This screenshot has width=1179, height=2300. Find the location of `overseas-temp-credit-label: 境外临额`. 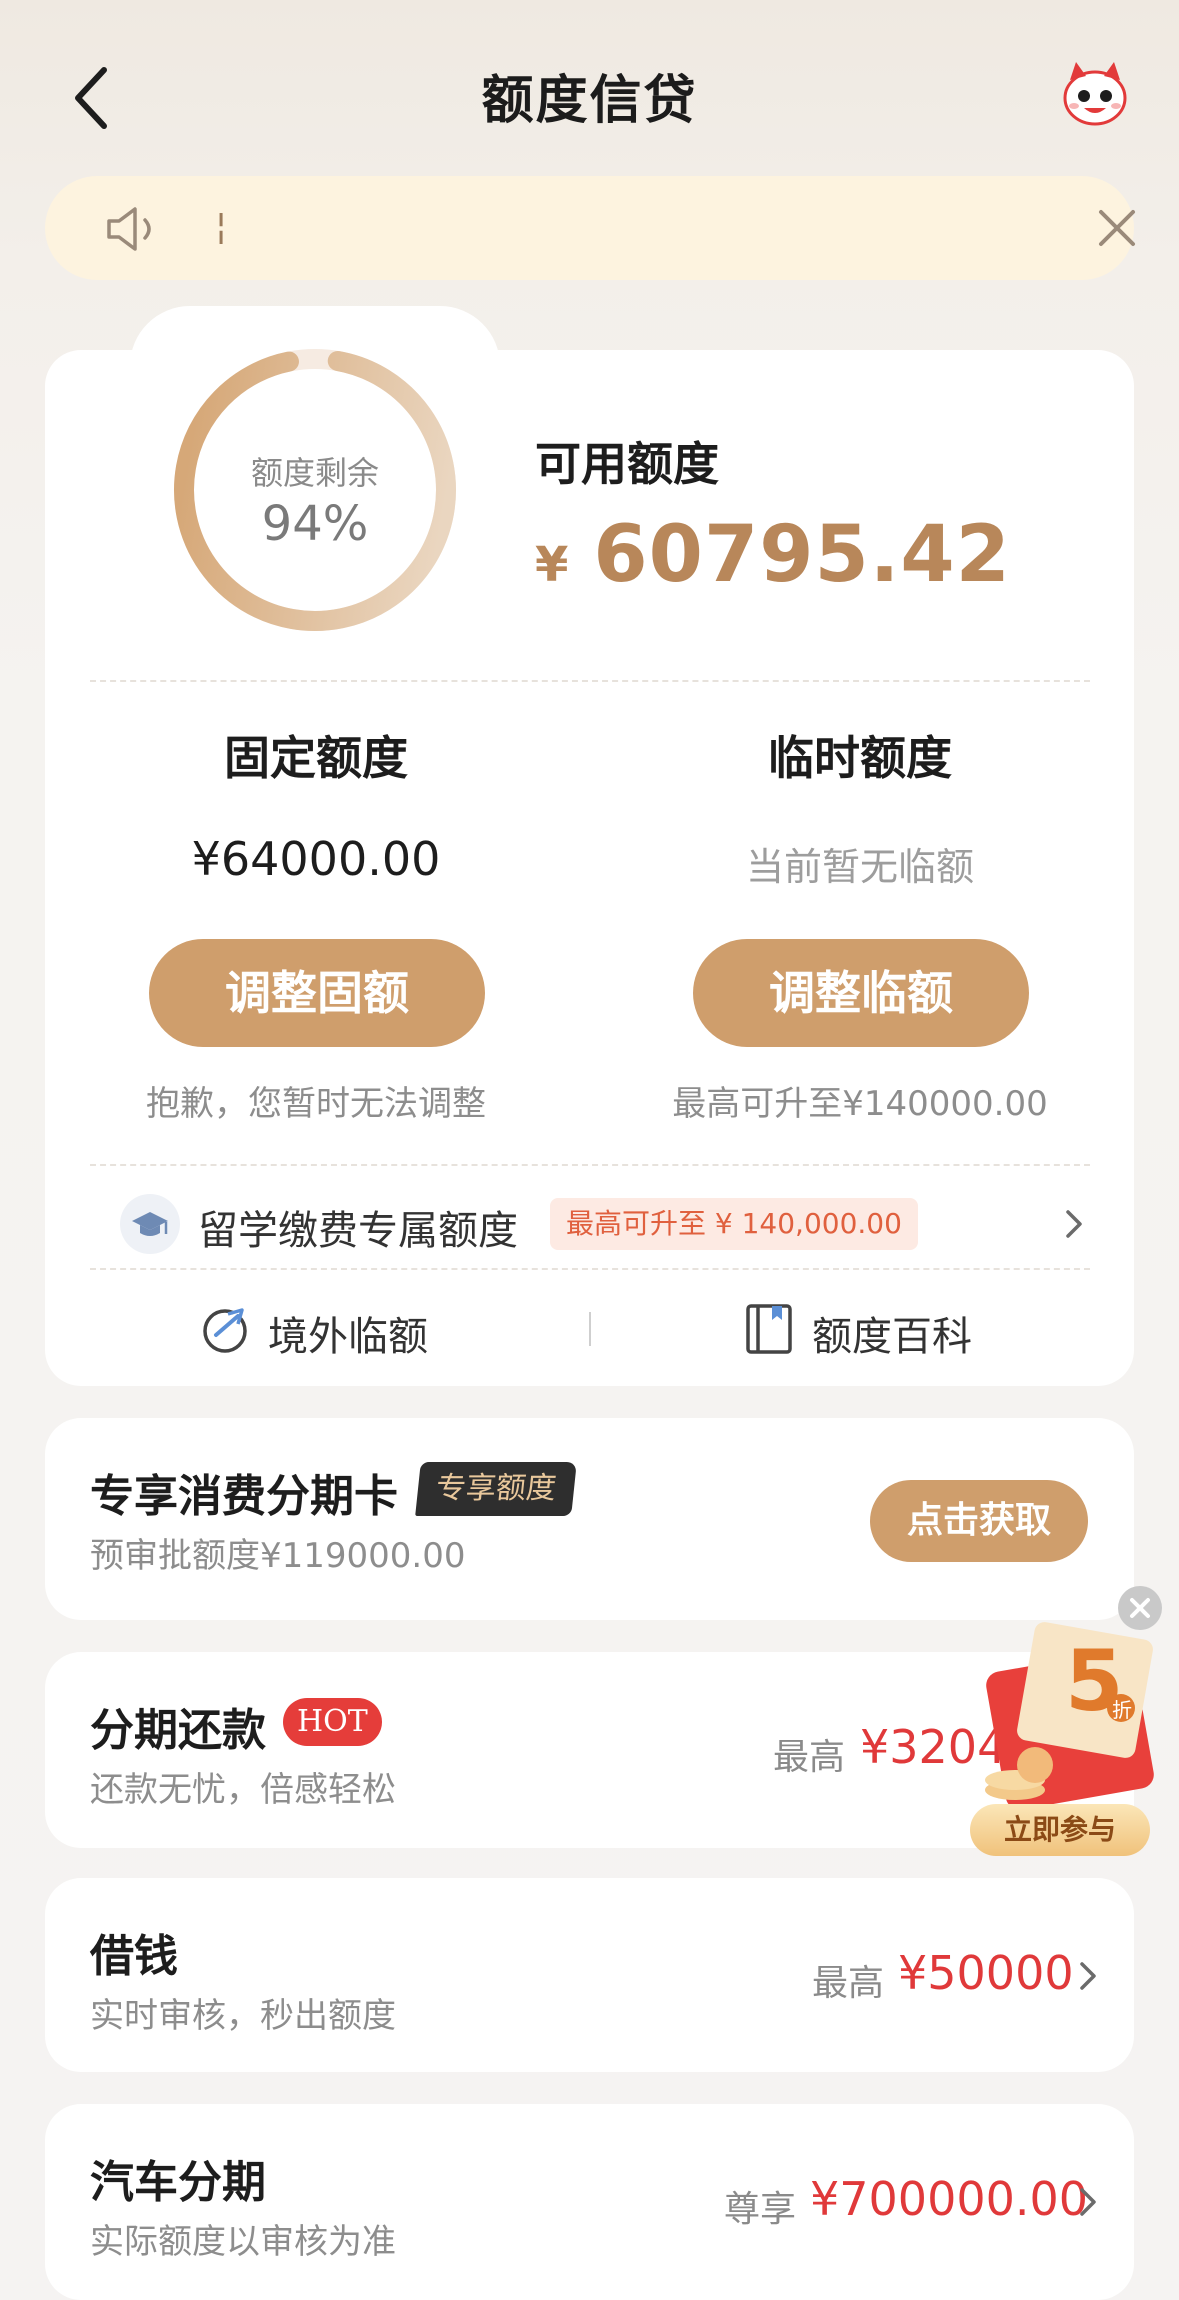

overseas-temp-credit-label: 境外临额 is located at coordinates (348, 1337).